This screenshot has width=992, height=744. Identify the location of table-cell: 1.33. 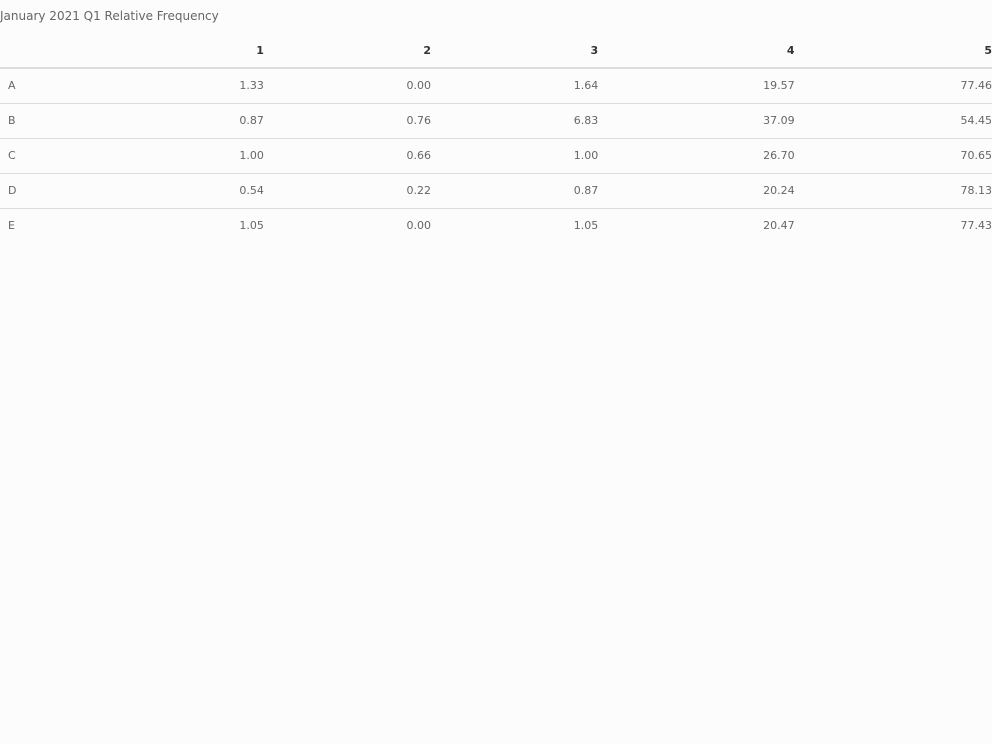
(132, 86).